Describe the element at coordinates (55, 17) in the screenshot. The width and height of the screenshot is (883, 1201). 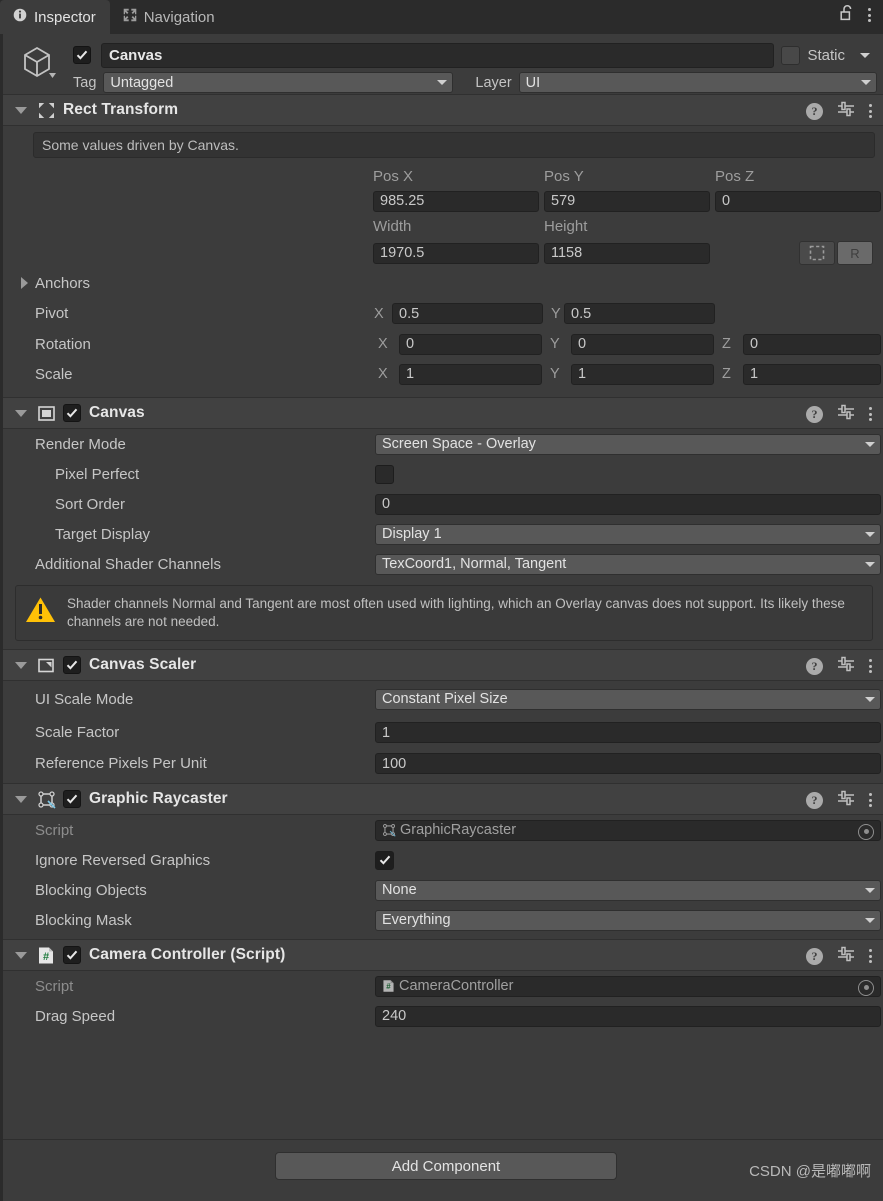
I see `tab-inspector: Inspector` at that location.